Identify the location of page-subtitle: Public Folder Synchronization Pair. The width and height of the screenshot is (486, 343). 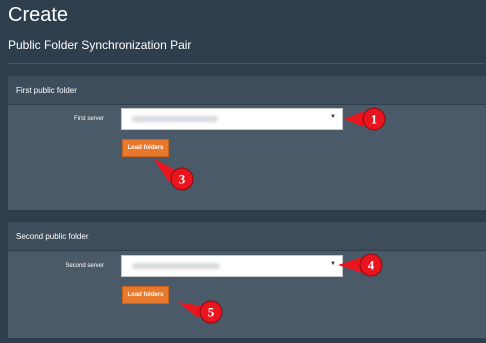
(100, 45).